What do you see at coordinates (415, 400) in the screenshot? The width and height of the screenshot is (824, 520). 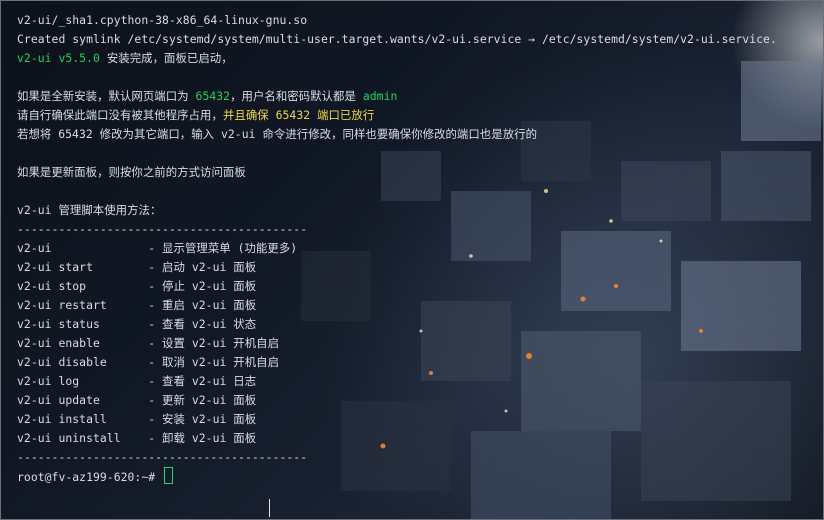 I see `terminal-line: v2-ui update - 更新 v2-ui 面板` at bounding box center [415, 400].